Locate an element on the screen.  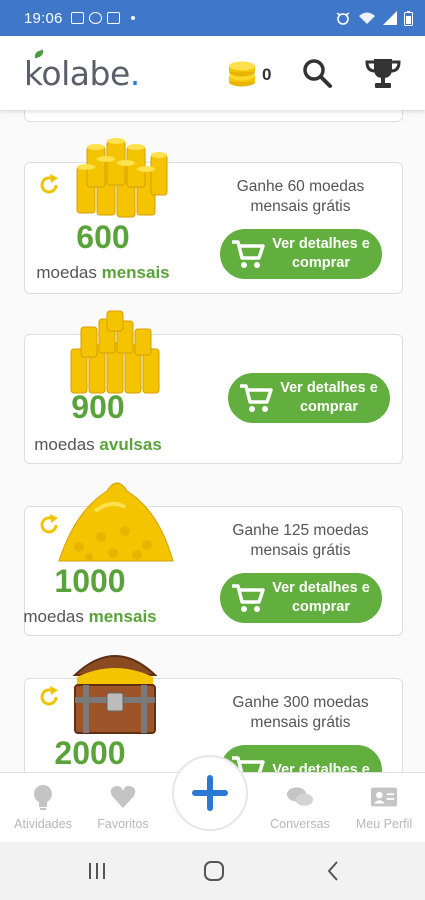
search-icon is located at coordinates (317, 73).